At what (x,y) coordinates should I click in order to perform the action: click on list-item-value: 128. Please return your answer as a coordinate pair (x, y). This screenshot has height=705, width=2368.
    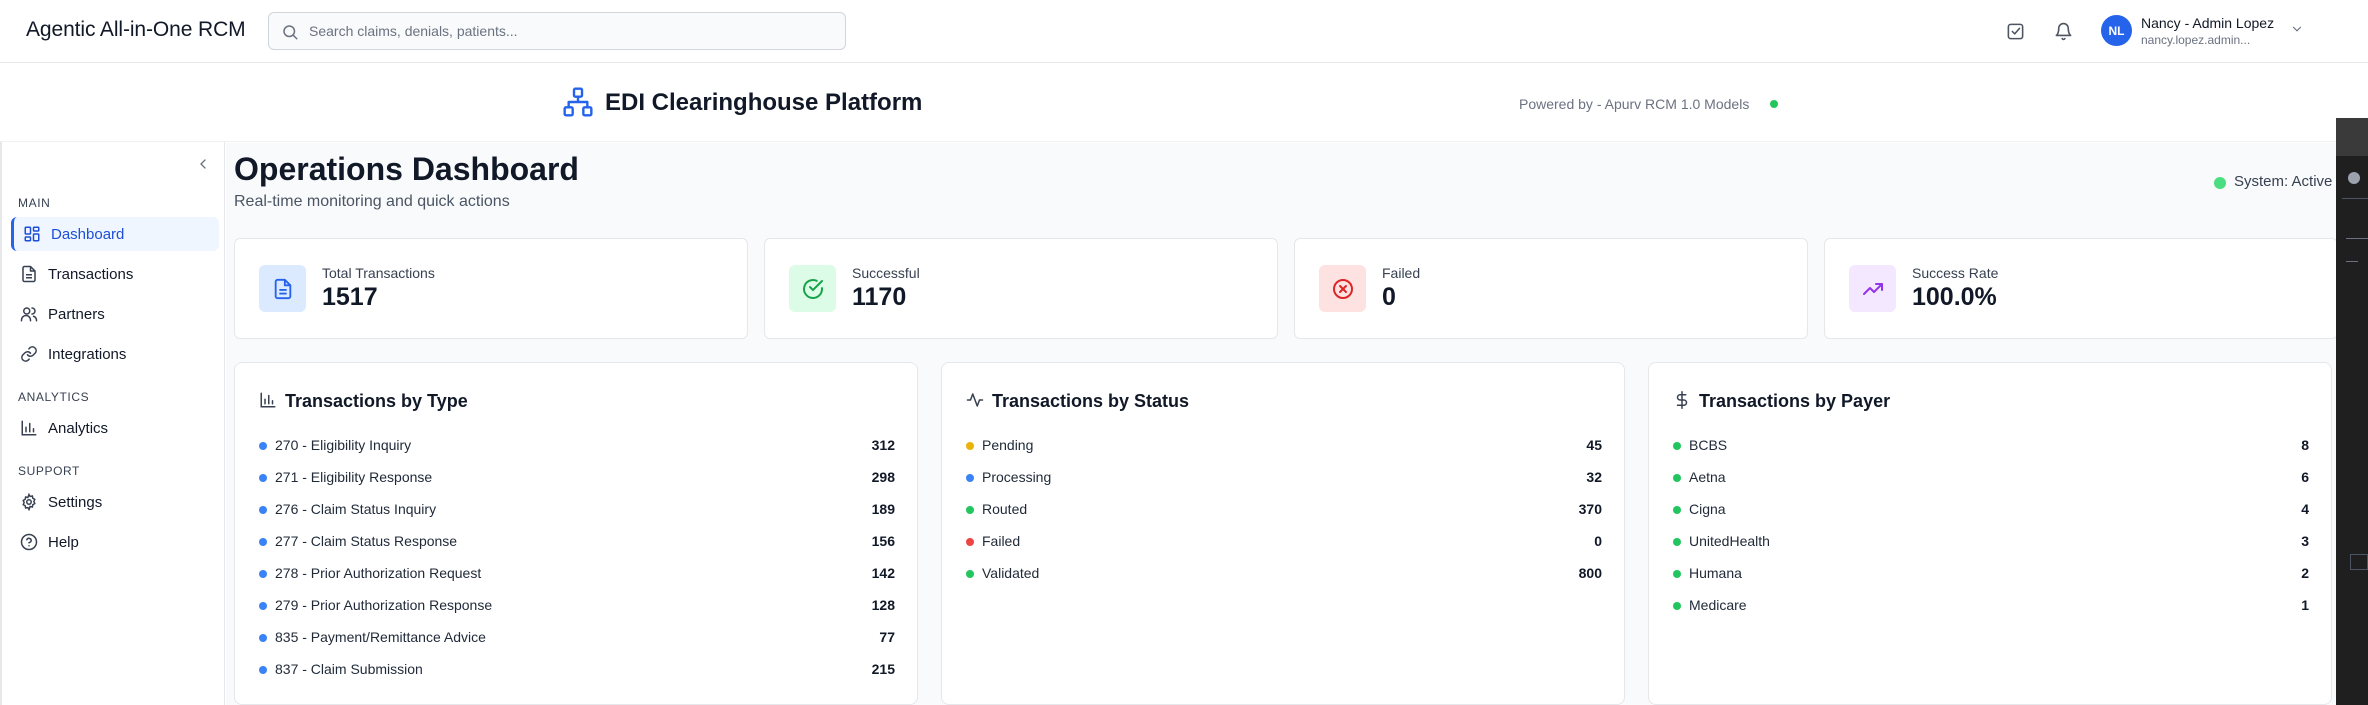
    Looking at the image, I should click on (883, 605).